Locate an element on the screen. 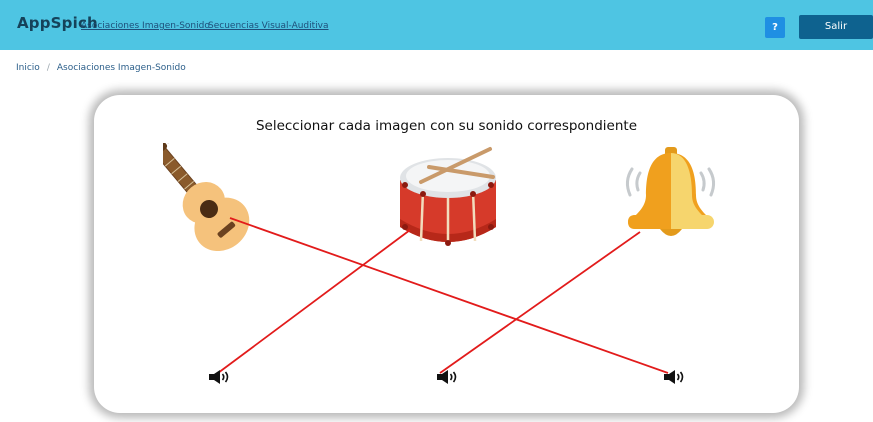  connection-line is located at coordinates (314, 301).